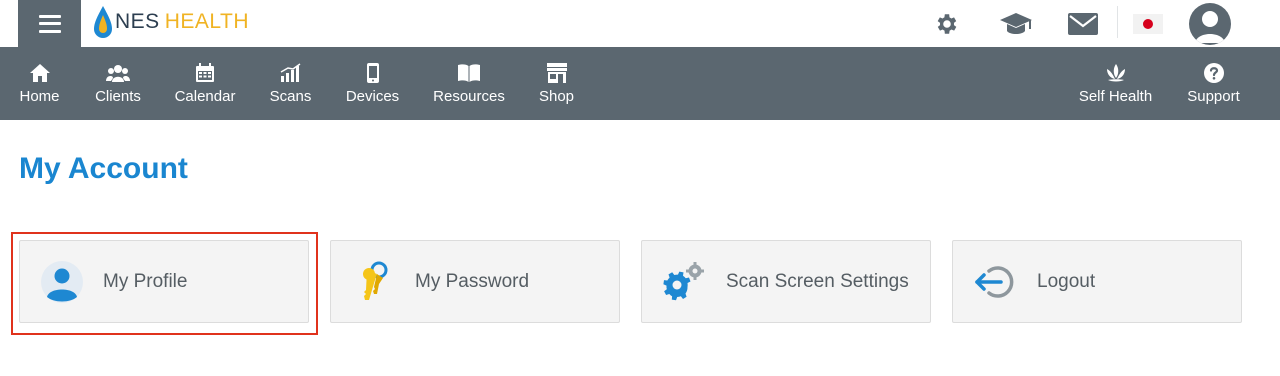  I want to click on nav-item-scans: Scans, so click(290, 83).